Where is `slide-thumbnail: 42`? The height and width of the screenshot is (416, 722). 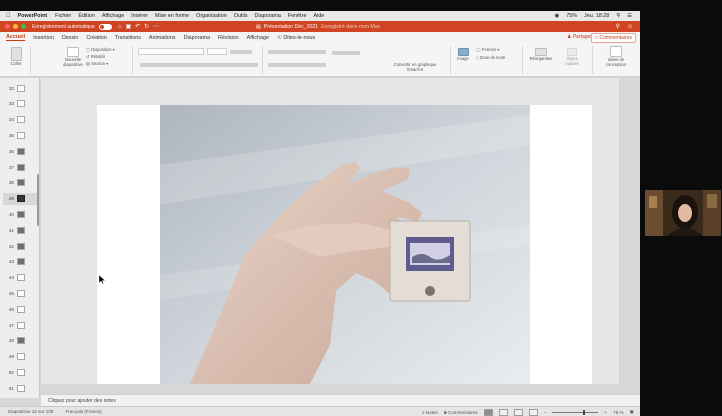
slide-thumbnail: 42 is located at coordinates (20, 246).